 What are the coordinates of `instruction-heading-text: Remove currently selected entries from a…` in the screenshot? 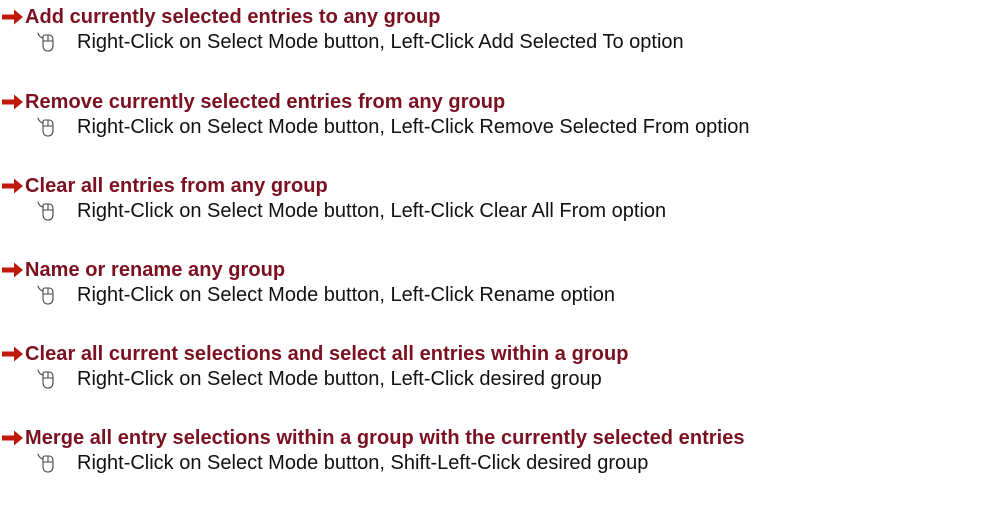 It's located at (265, 102).